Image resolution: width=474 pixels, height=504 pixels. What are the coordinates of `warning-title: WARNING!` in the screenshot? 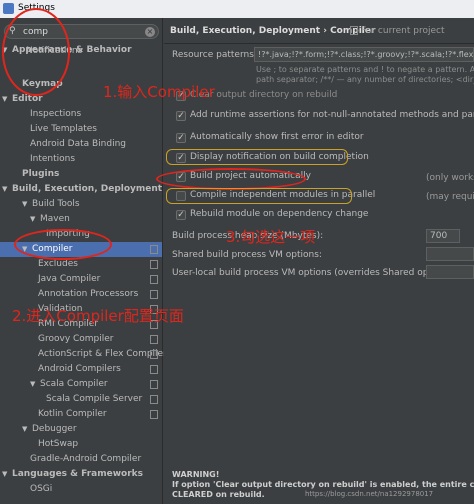 It's located at (196, 474).